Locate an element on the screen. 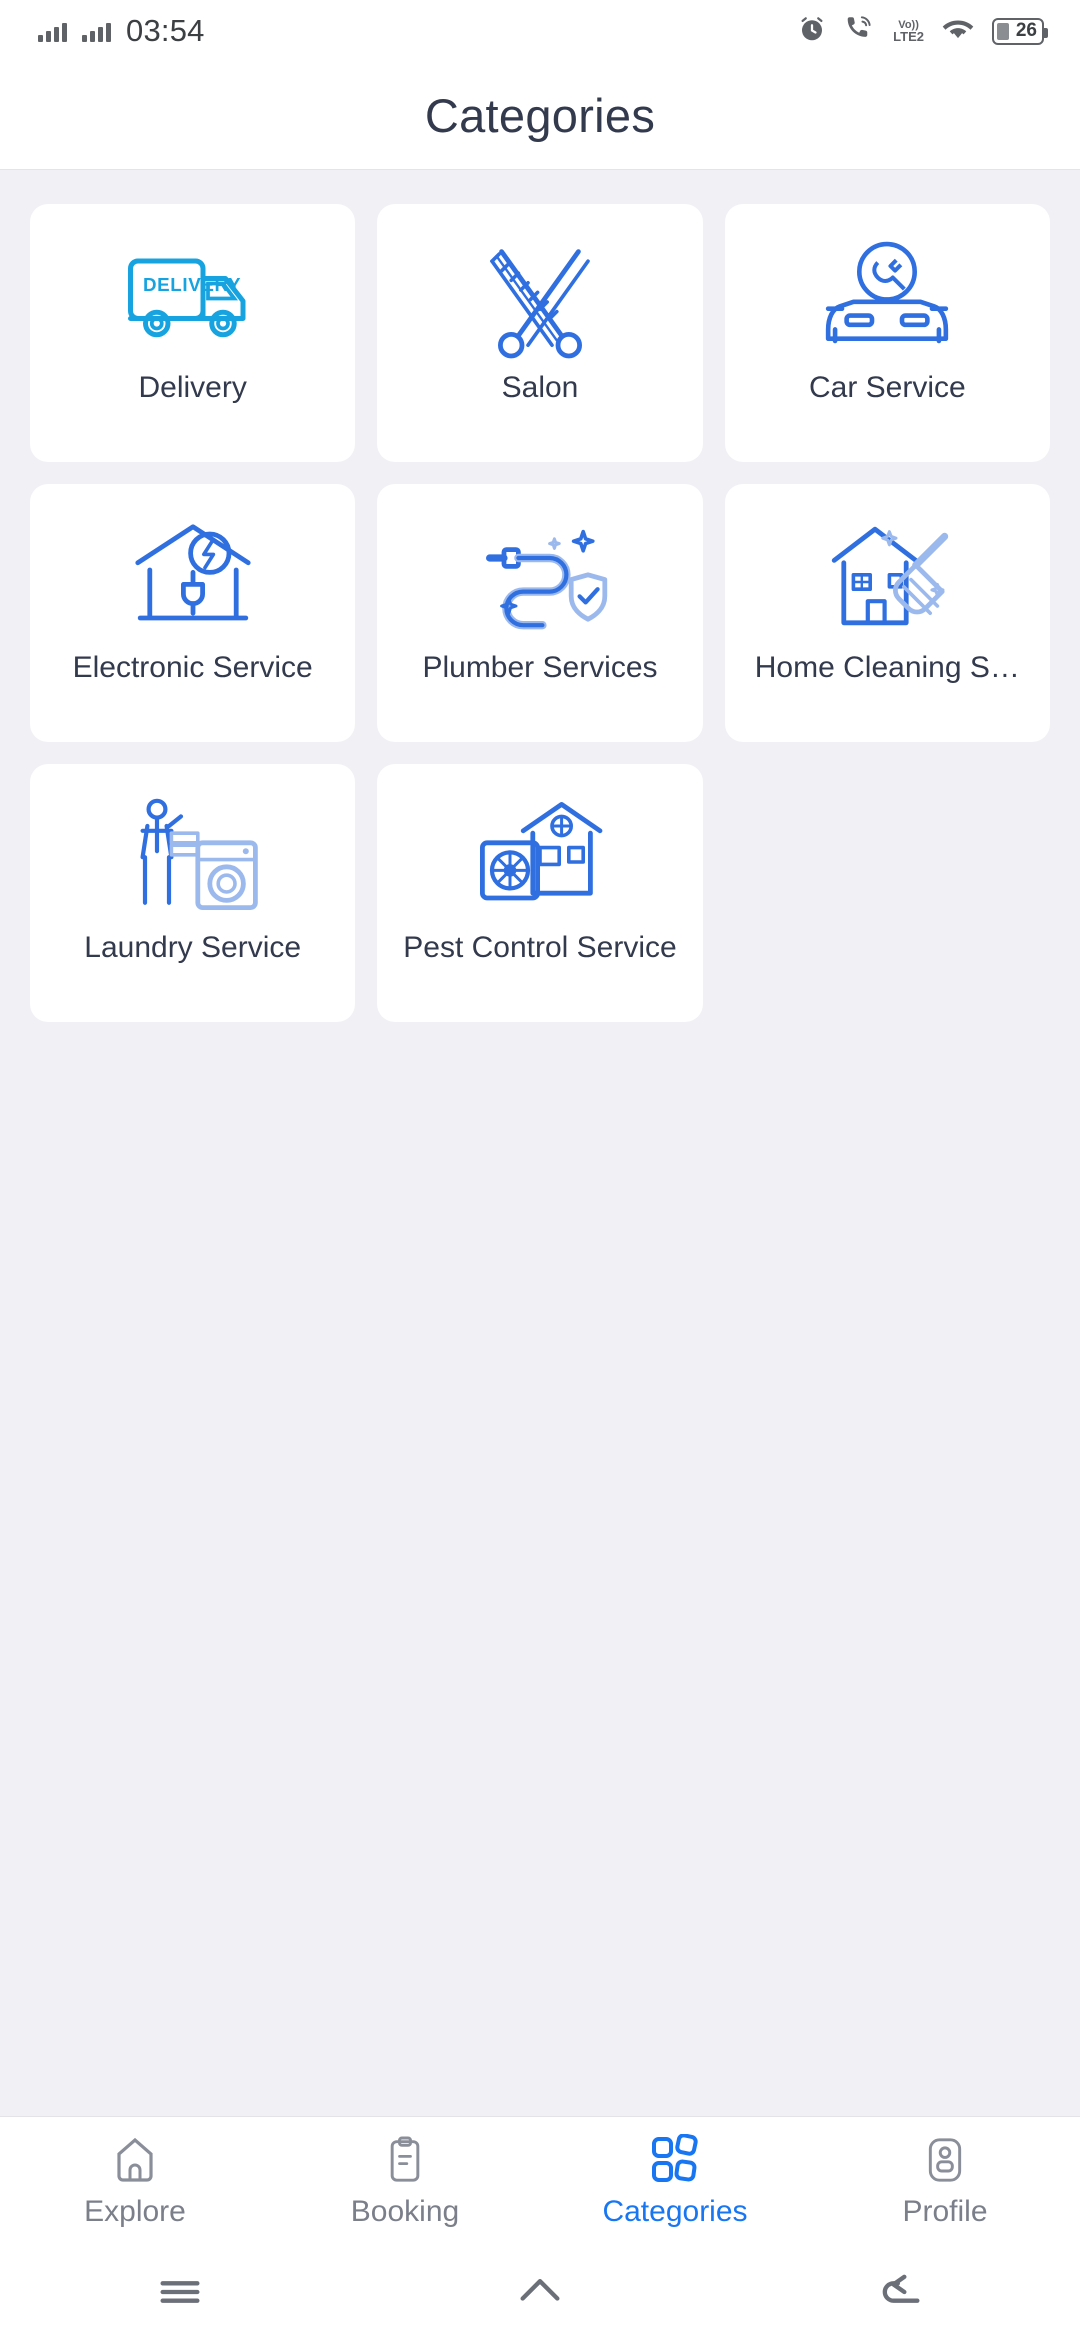 This screenshot has height=2340, width=1080. tab-label: Categories is located at coordinates (675, 2211).